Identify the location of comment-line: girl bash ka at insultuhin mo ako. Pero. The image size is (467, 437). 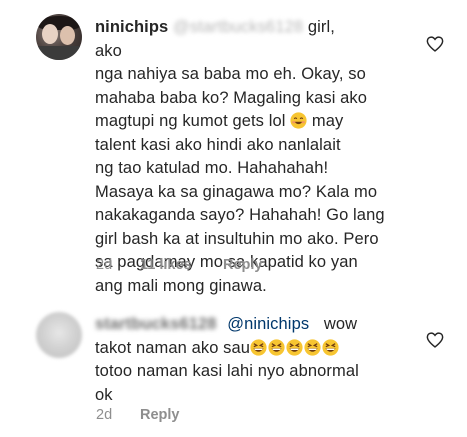
(255, 240).